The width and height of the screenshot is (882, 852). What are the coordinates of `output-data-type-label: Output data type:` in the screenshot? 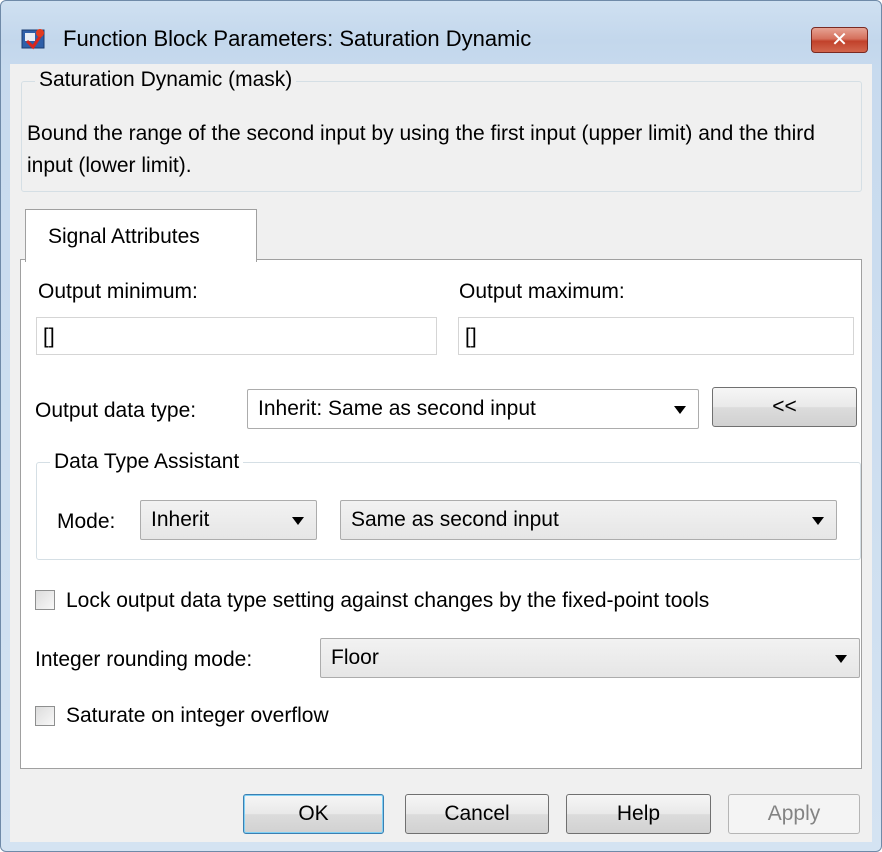 It's located at (116, 410).